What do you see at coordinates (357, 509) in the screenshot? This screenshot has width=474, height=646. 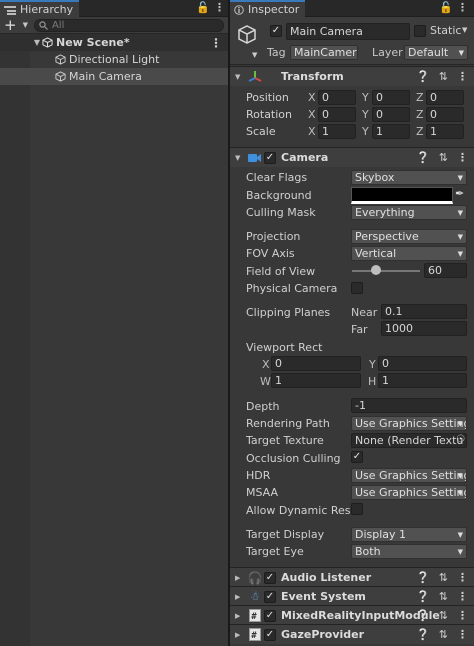 I see `dynamic-resolution-checkbox` at bounding box center [357, 509].